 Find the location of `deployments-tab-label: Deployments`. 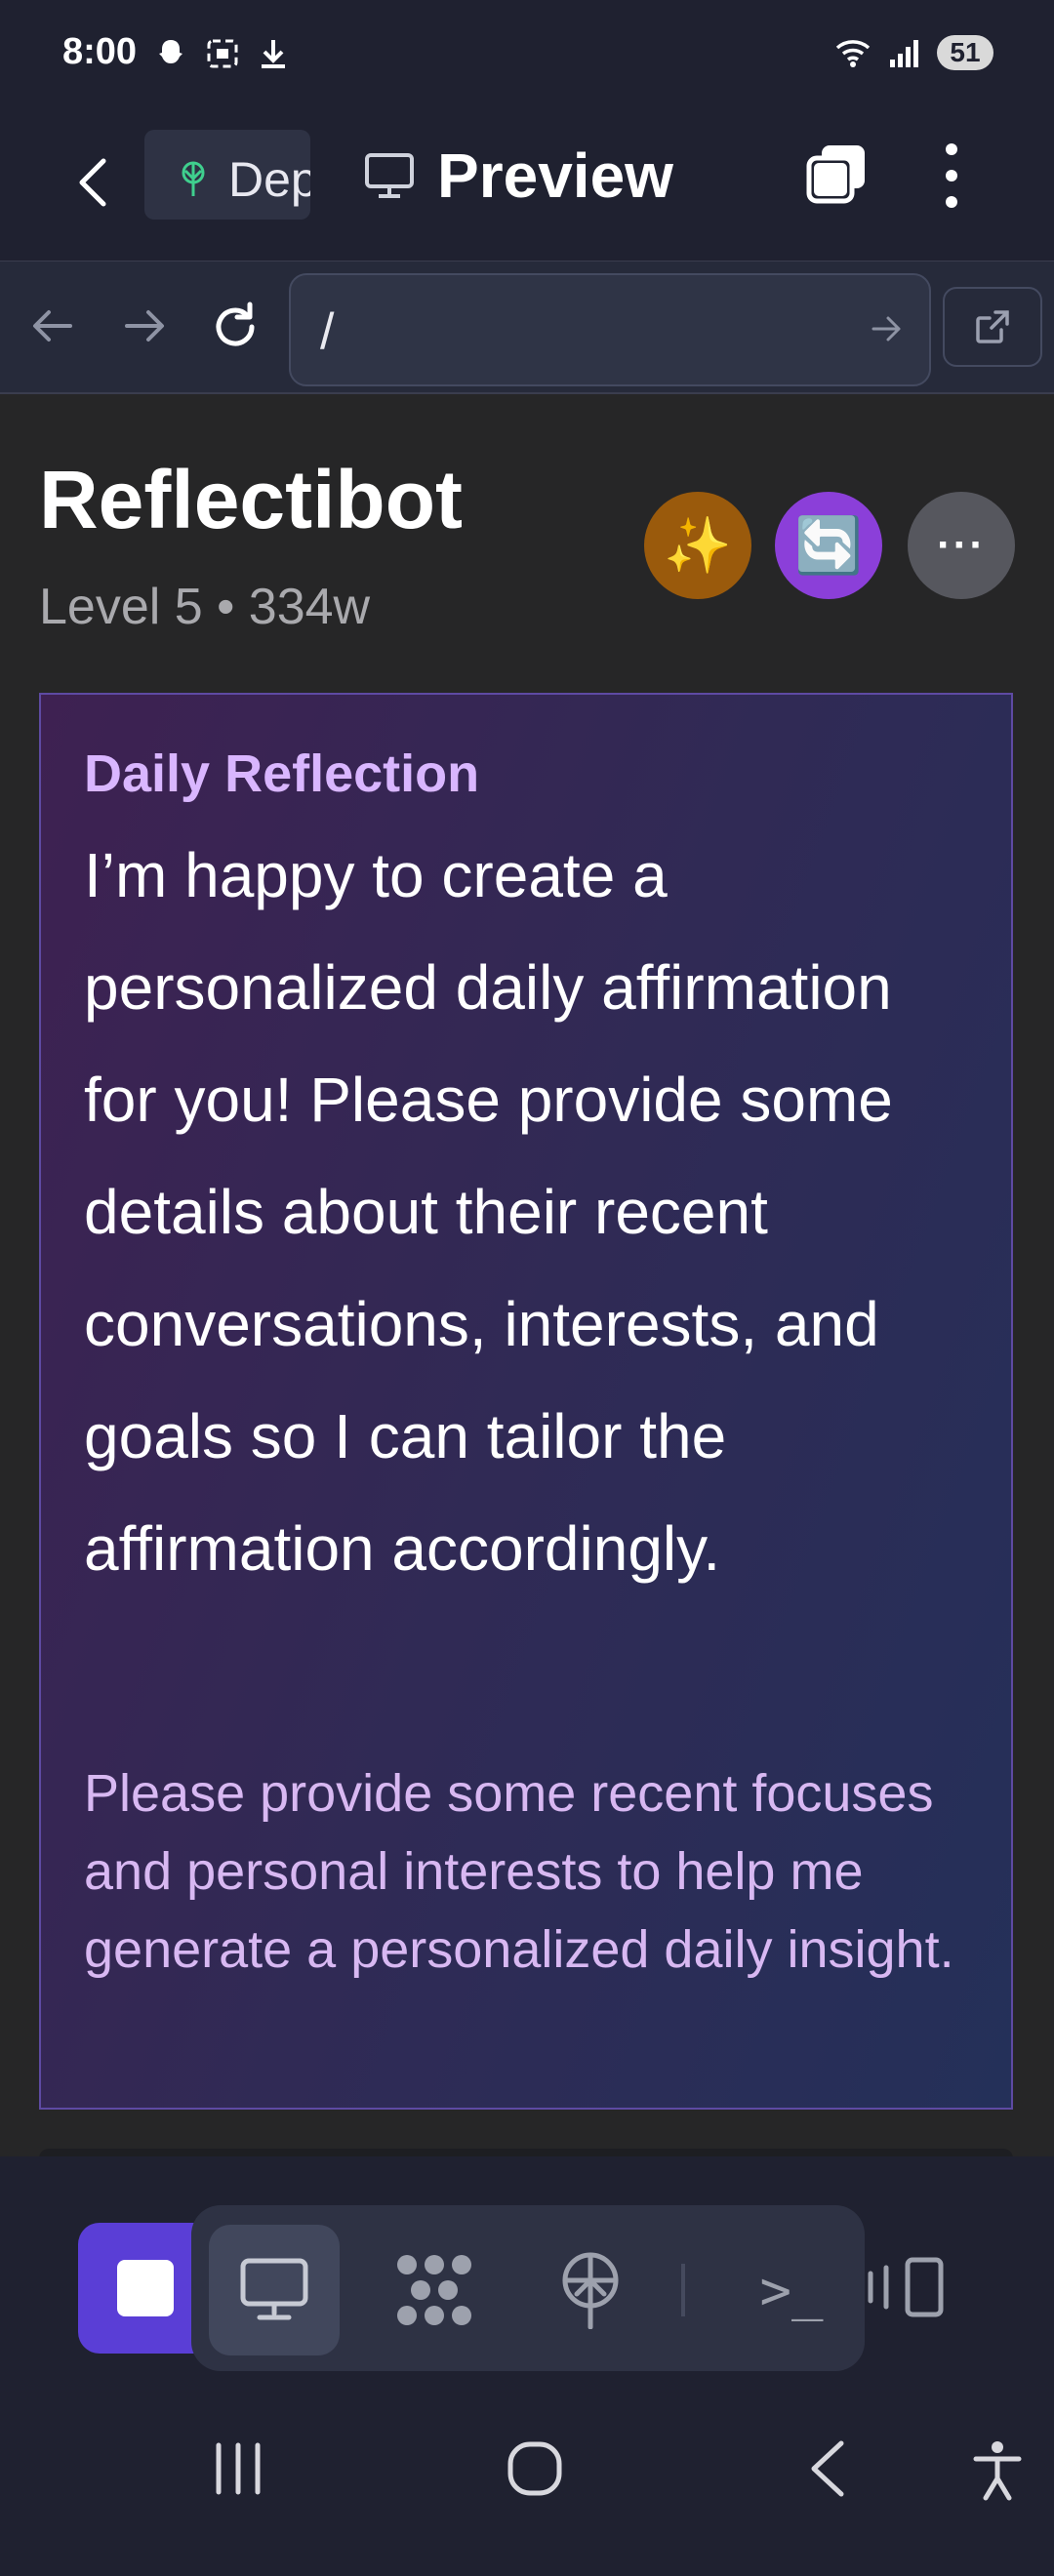

deployments-tab-label: Deployments is located at coordinates (269, 179).